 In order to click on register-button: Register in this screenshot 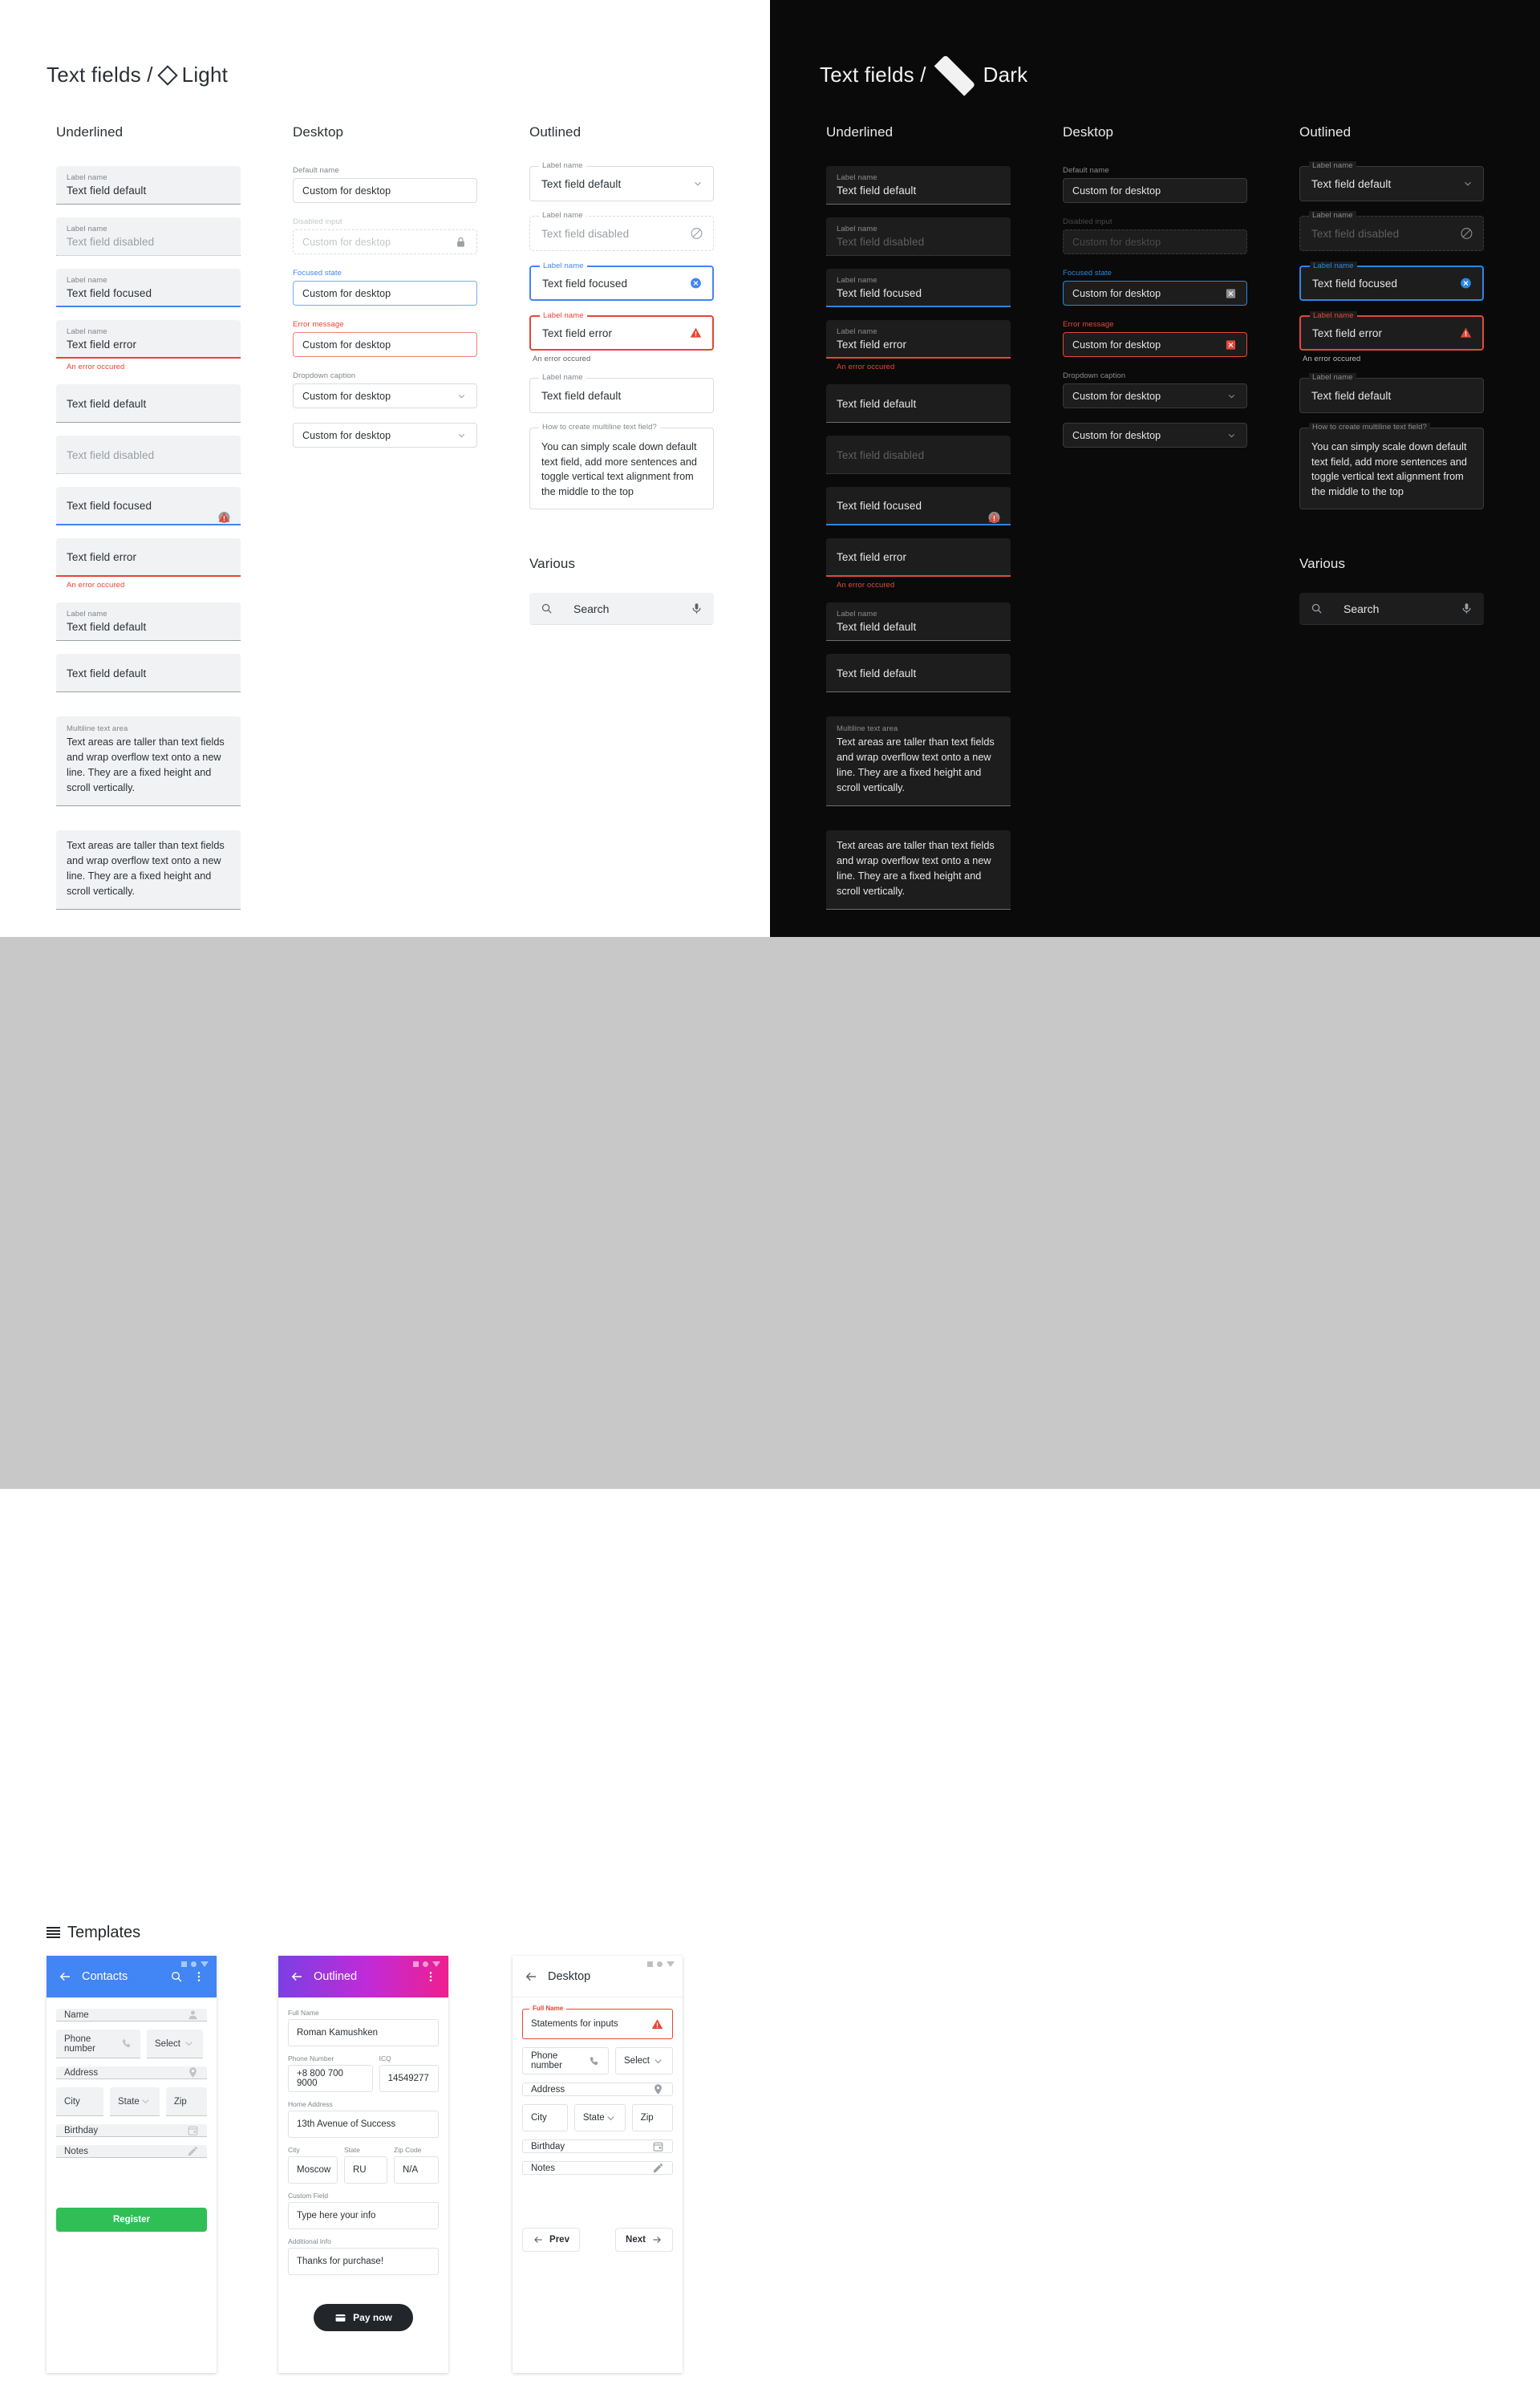, I will do `click(131, 2220)`.